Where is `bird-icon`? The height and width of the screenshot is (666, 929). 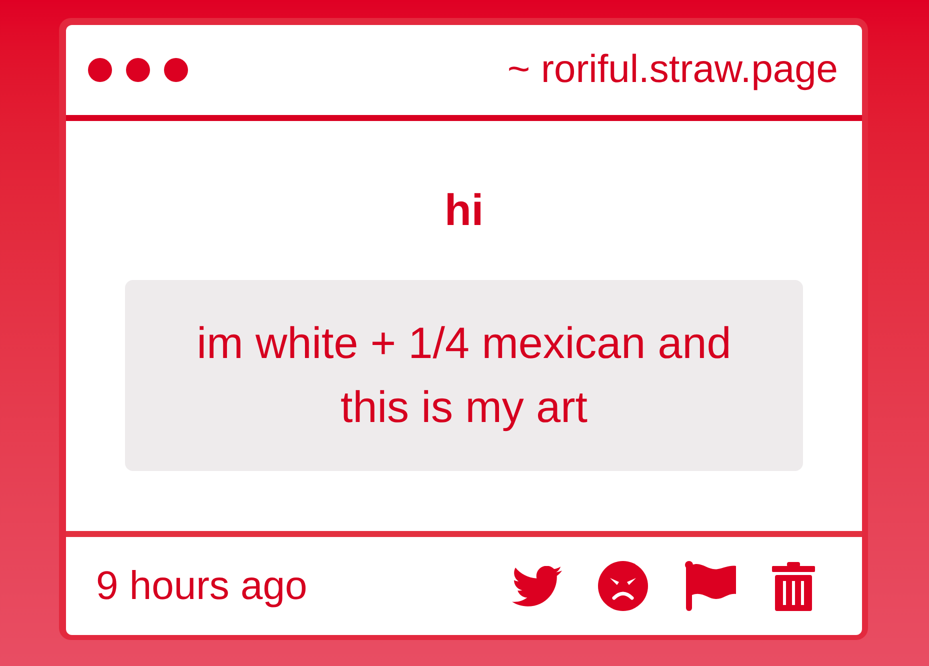
bird-icon is located at coordinates (537, 586).